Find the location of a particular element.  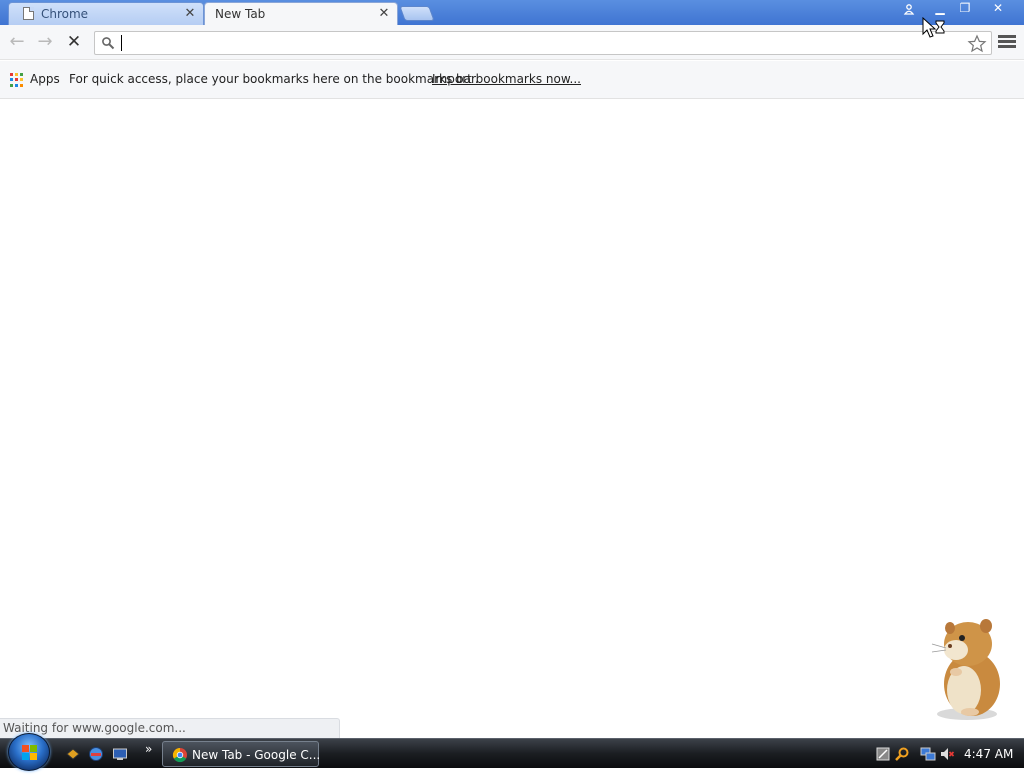

close-window-button: ✕ is located at coordinates (998, 8).